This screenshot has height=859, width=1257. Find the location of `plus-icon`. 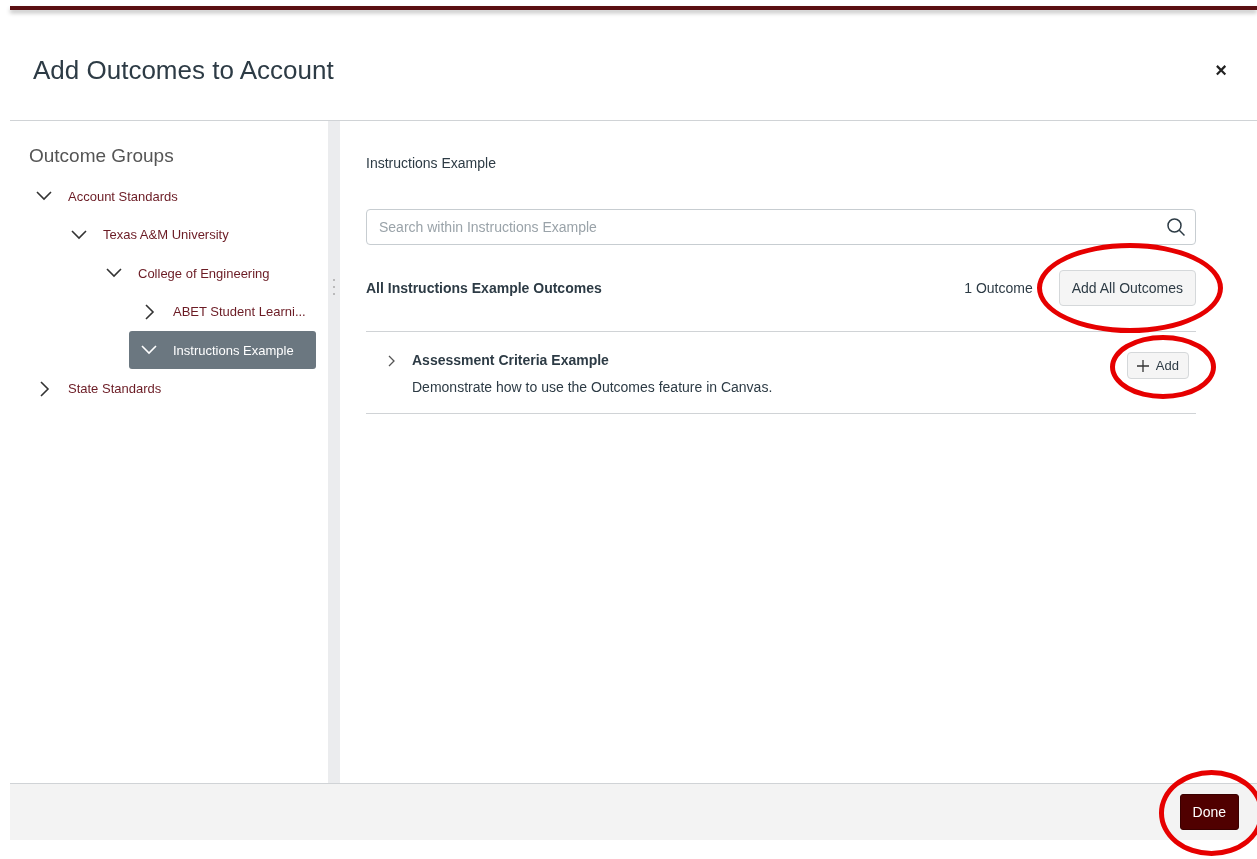

plus-icon is located at coordinates (1142, 365).